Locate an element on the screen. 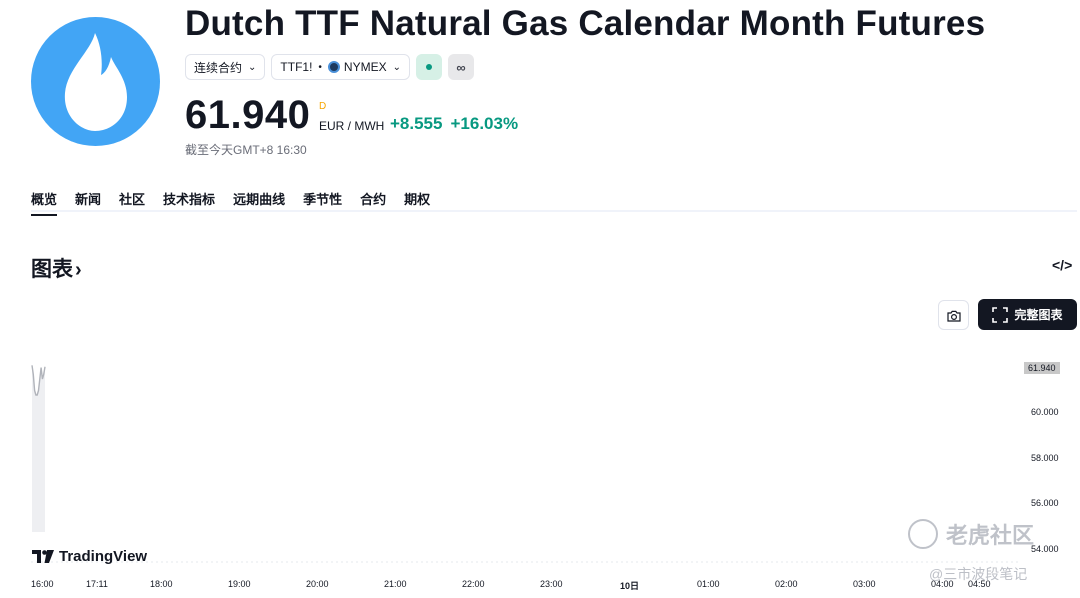 The width and height of the screenshot is (1080, 598). watermark-brand-text: 老虎社区 is located at coordinates (990, 535).